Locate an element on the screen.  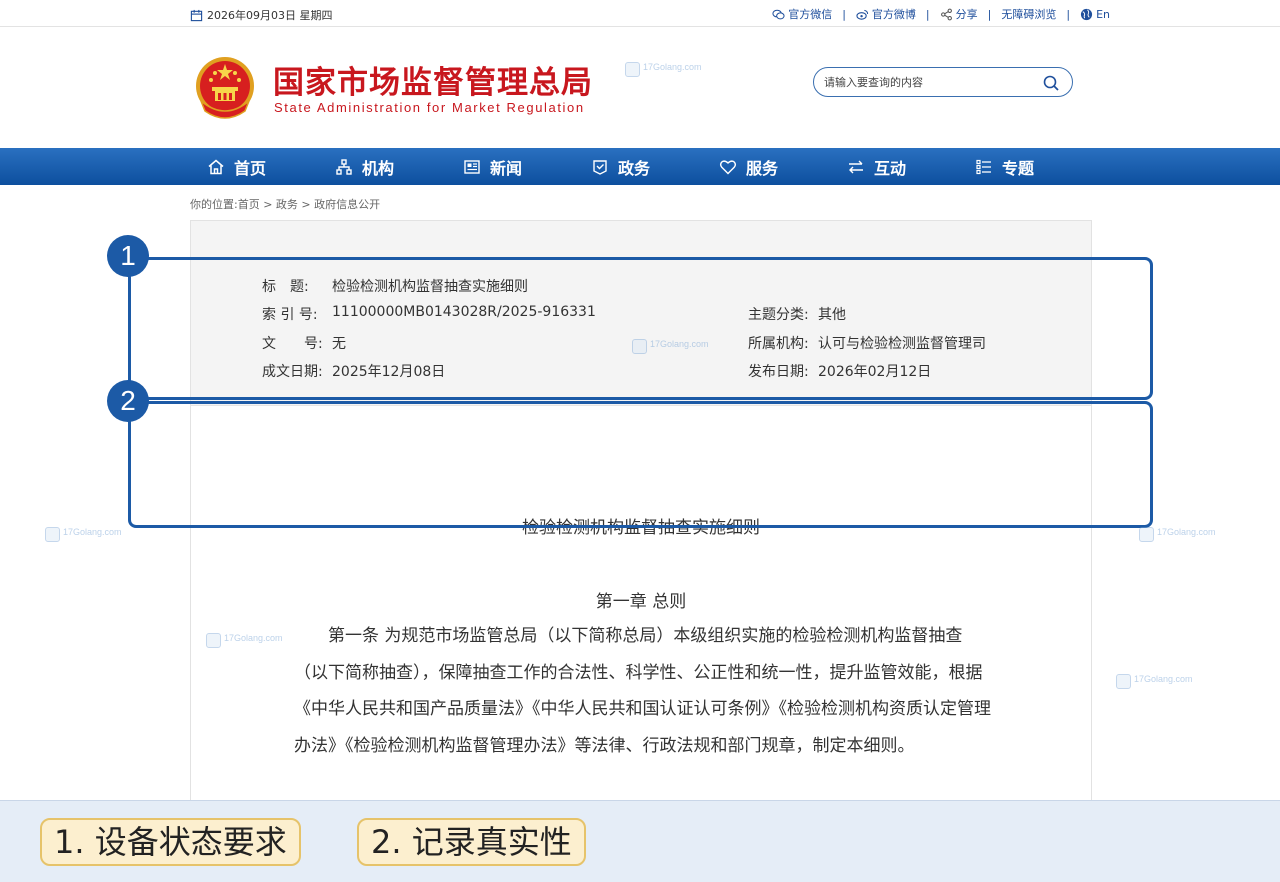
org-chart-icon is located at coordinates (344, 166).